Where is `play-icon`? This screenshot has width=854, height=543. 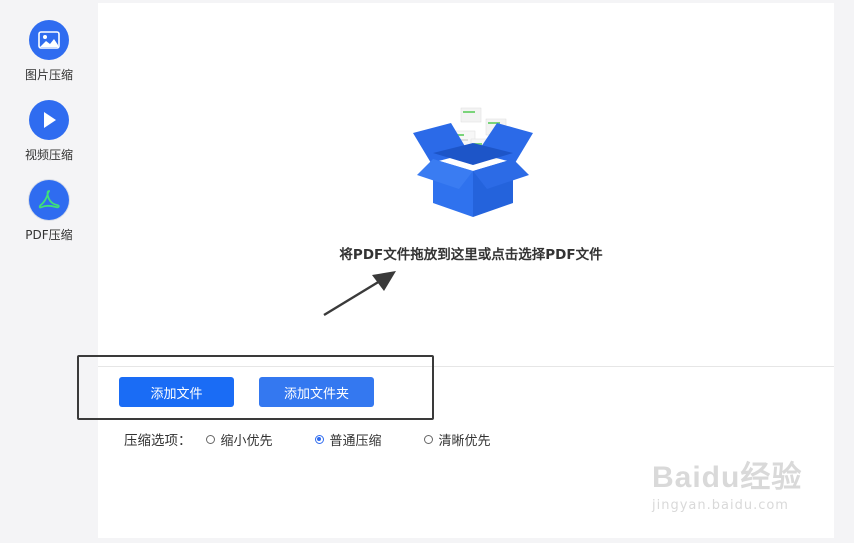
play-icon is located at coordinates (49, 120).